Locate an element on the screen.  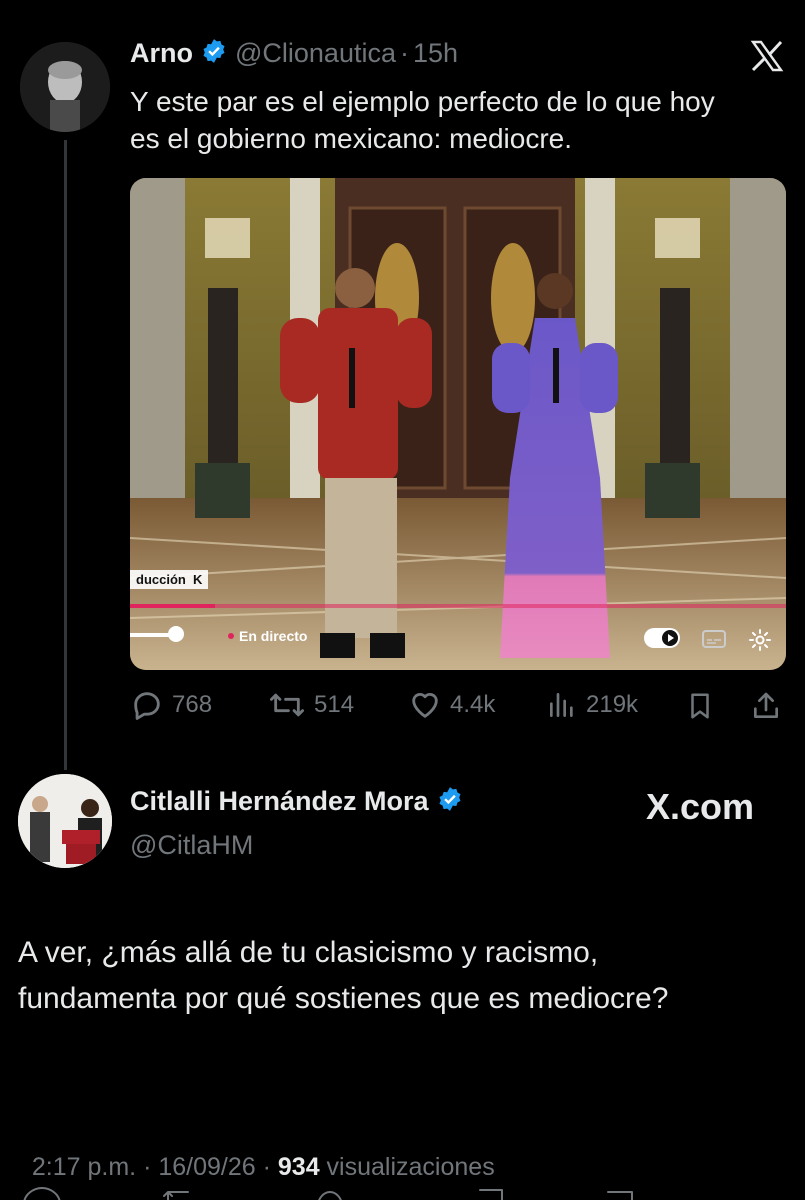
video-progress-track is located at coordinates (458, 606).